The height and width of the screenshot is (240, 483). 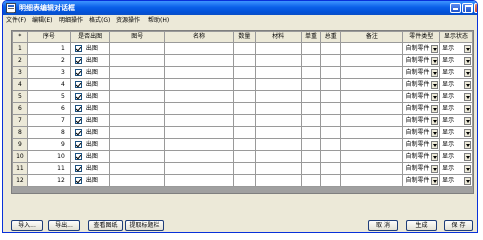 I want to click on seq-cell: 6, so click(x=48, y=108).